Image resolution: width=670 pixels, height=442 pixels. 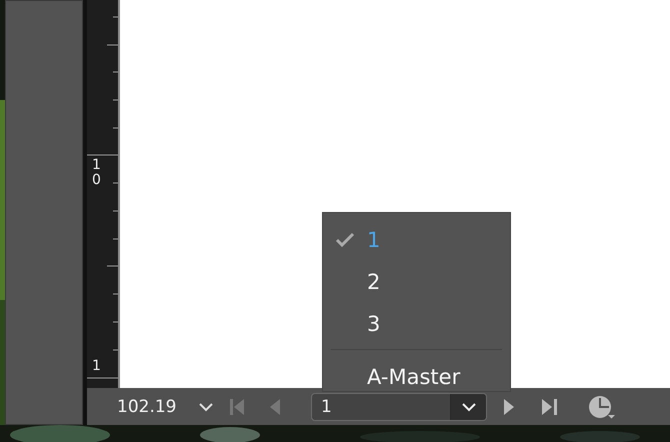 What do you see at coordinates (416, 282) in the screenshot?
I see `menu-item: 2` at bounding box center [416, 282].